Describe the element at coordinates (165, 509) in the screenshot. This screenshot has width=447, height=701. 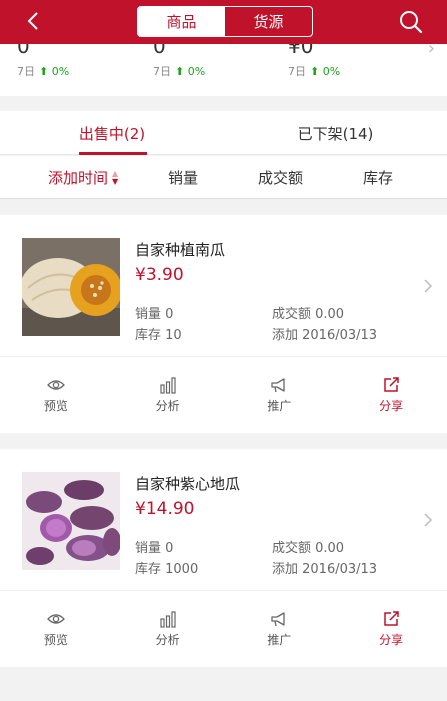
I see `product-price: ¥14.90` at that location.